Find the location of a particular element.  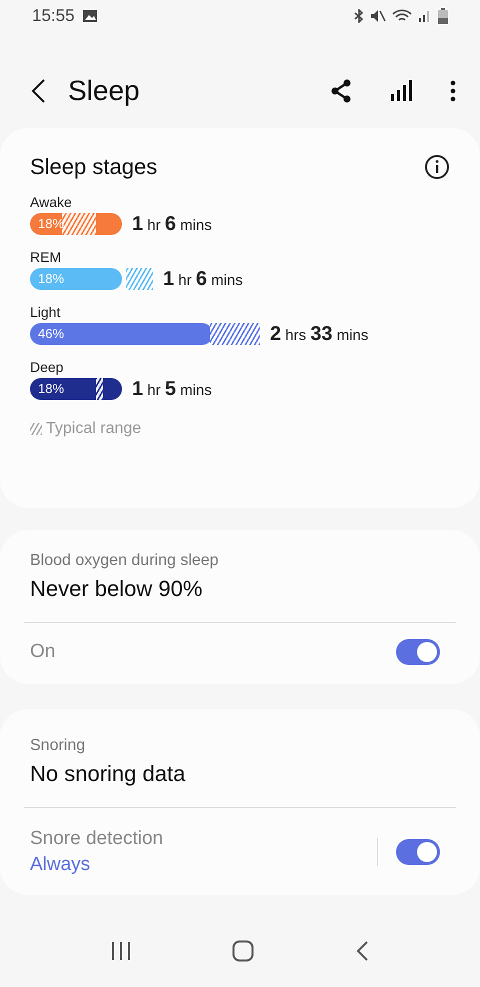

battery-icon is located at coordinates (443, 16).